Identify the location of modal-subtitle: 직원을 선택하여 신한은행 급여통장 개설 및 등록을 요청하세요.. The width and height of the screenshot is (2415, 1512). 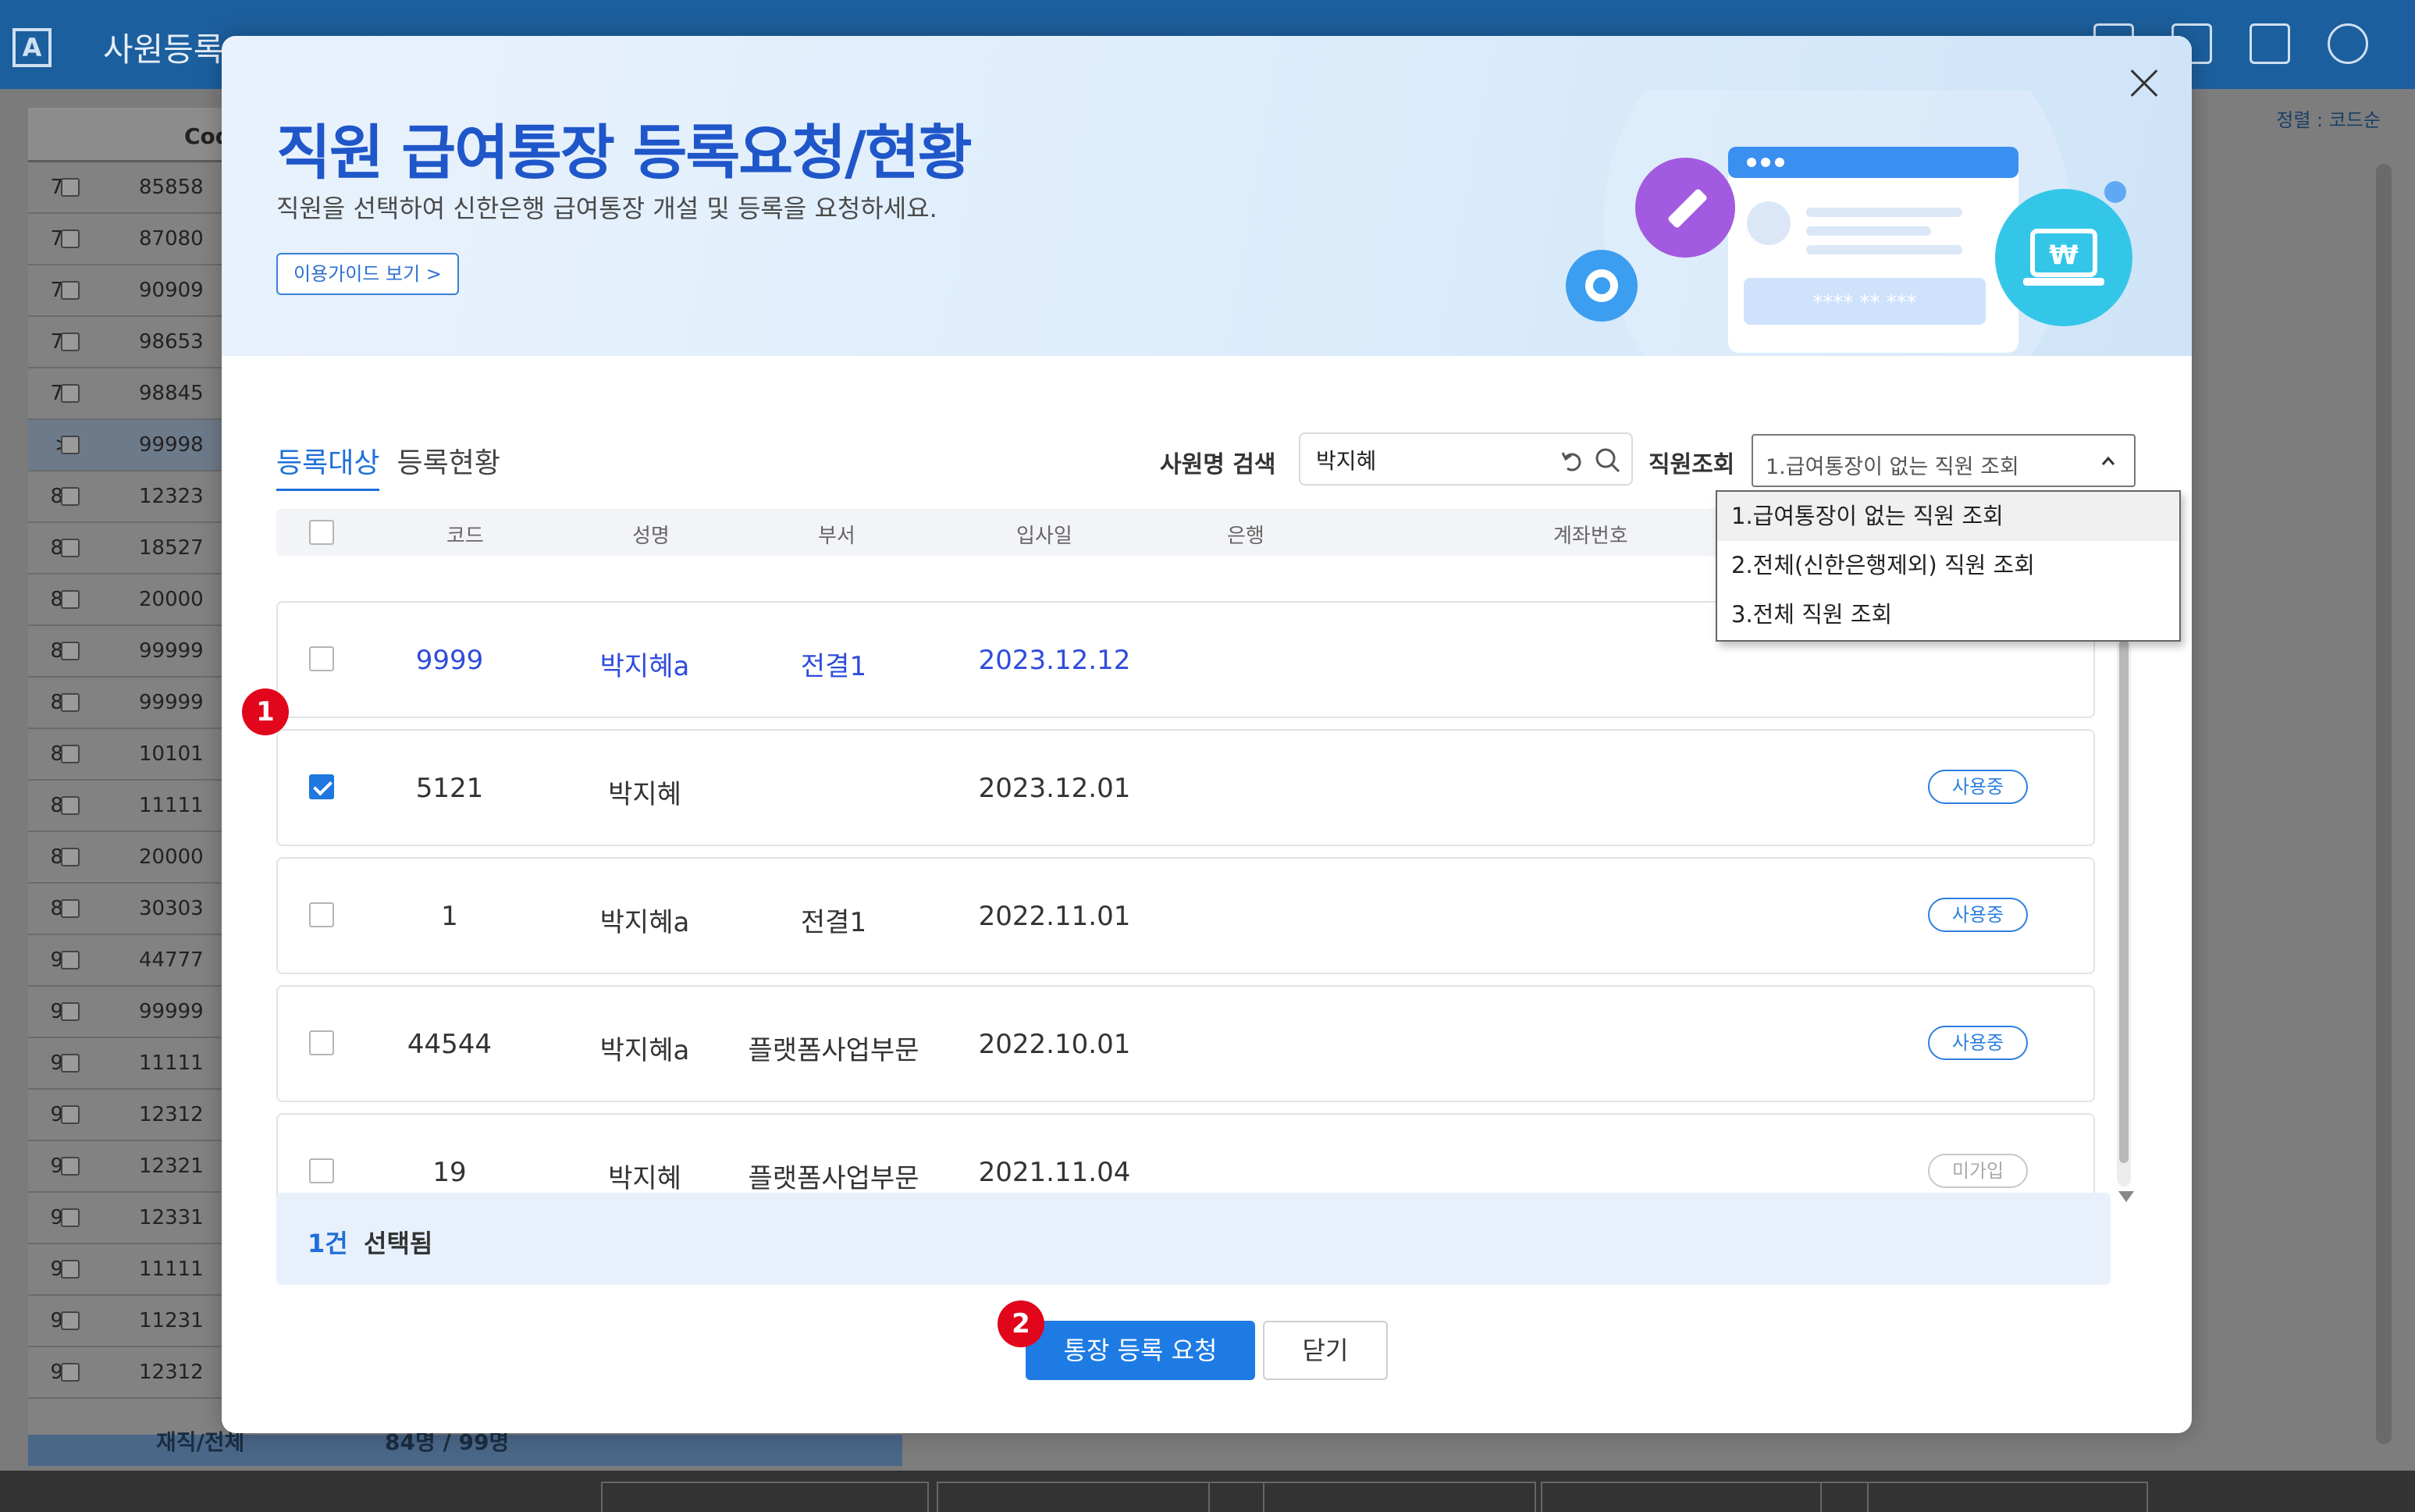
(606, 208).